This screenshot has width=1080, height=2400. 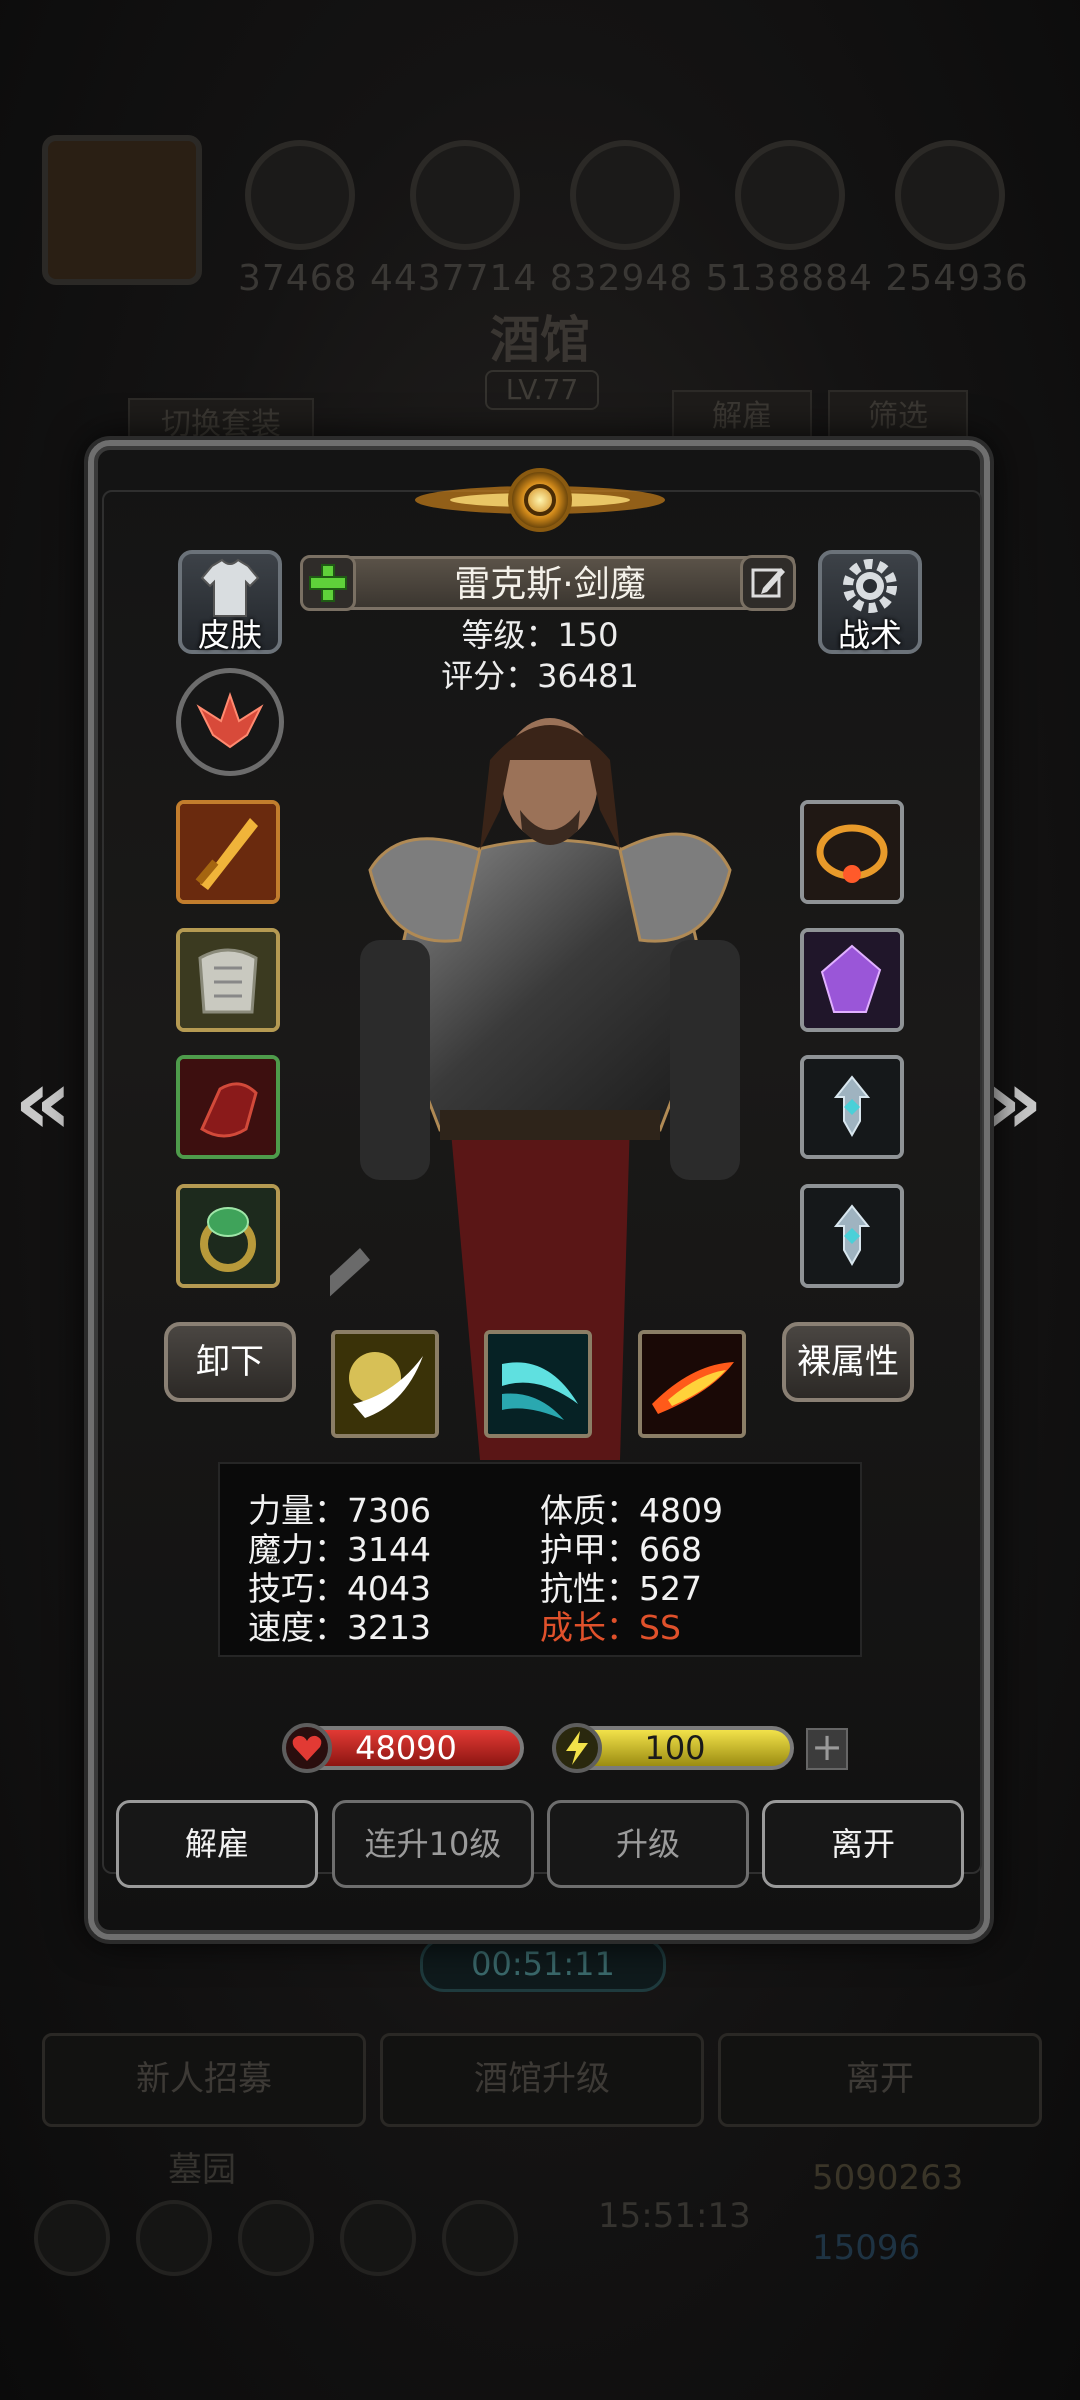 What do you see at coordinates (848, 1362) in the screenshot?
I see `base-attributes-button: 裸属性` at bounding box center [848, 1362].